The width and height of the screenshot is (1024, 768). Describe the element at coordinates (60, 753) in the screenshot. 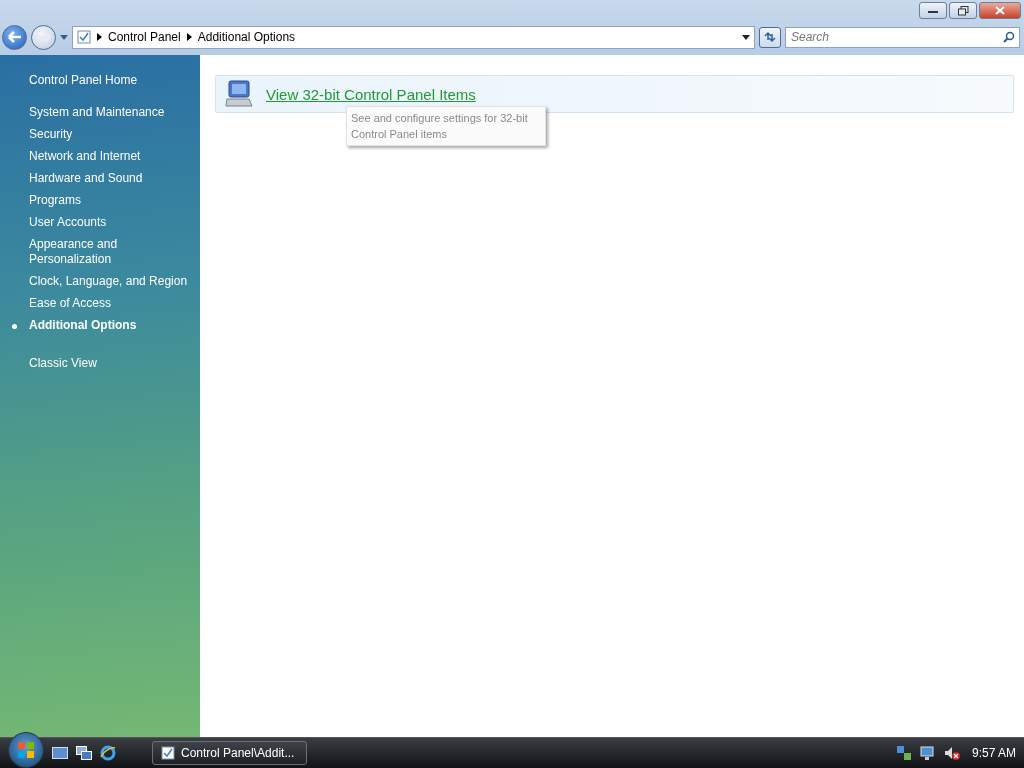

I see `show-desktop-icon` at that location.